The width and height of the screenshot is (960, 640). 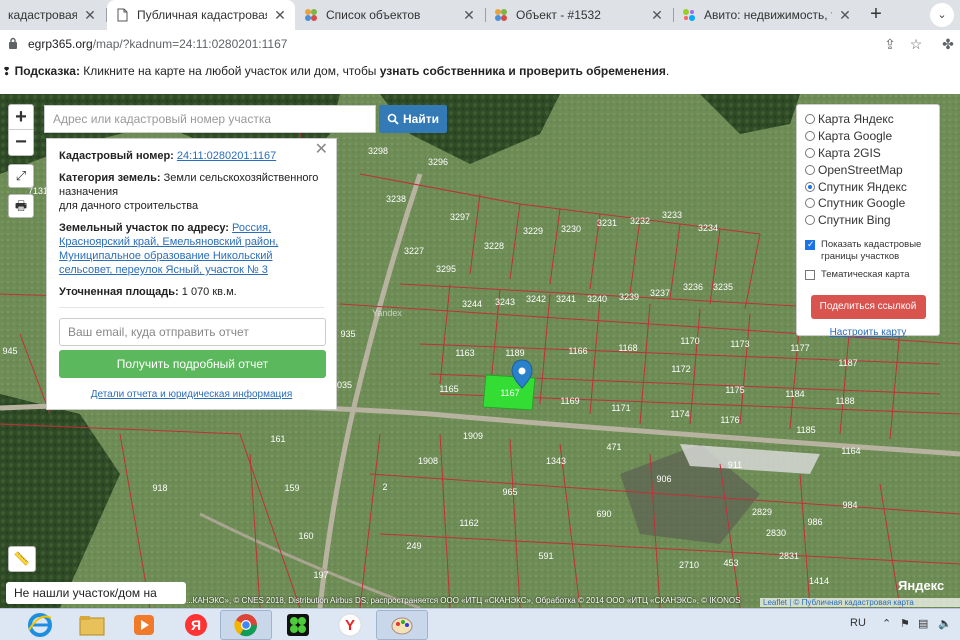 What do you see at coordinates (402, 625) in the screenshot?
I see `paint-icon` at bounding box center [402, 625].